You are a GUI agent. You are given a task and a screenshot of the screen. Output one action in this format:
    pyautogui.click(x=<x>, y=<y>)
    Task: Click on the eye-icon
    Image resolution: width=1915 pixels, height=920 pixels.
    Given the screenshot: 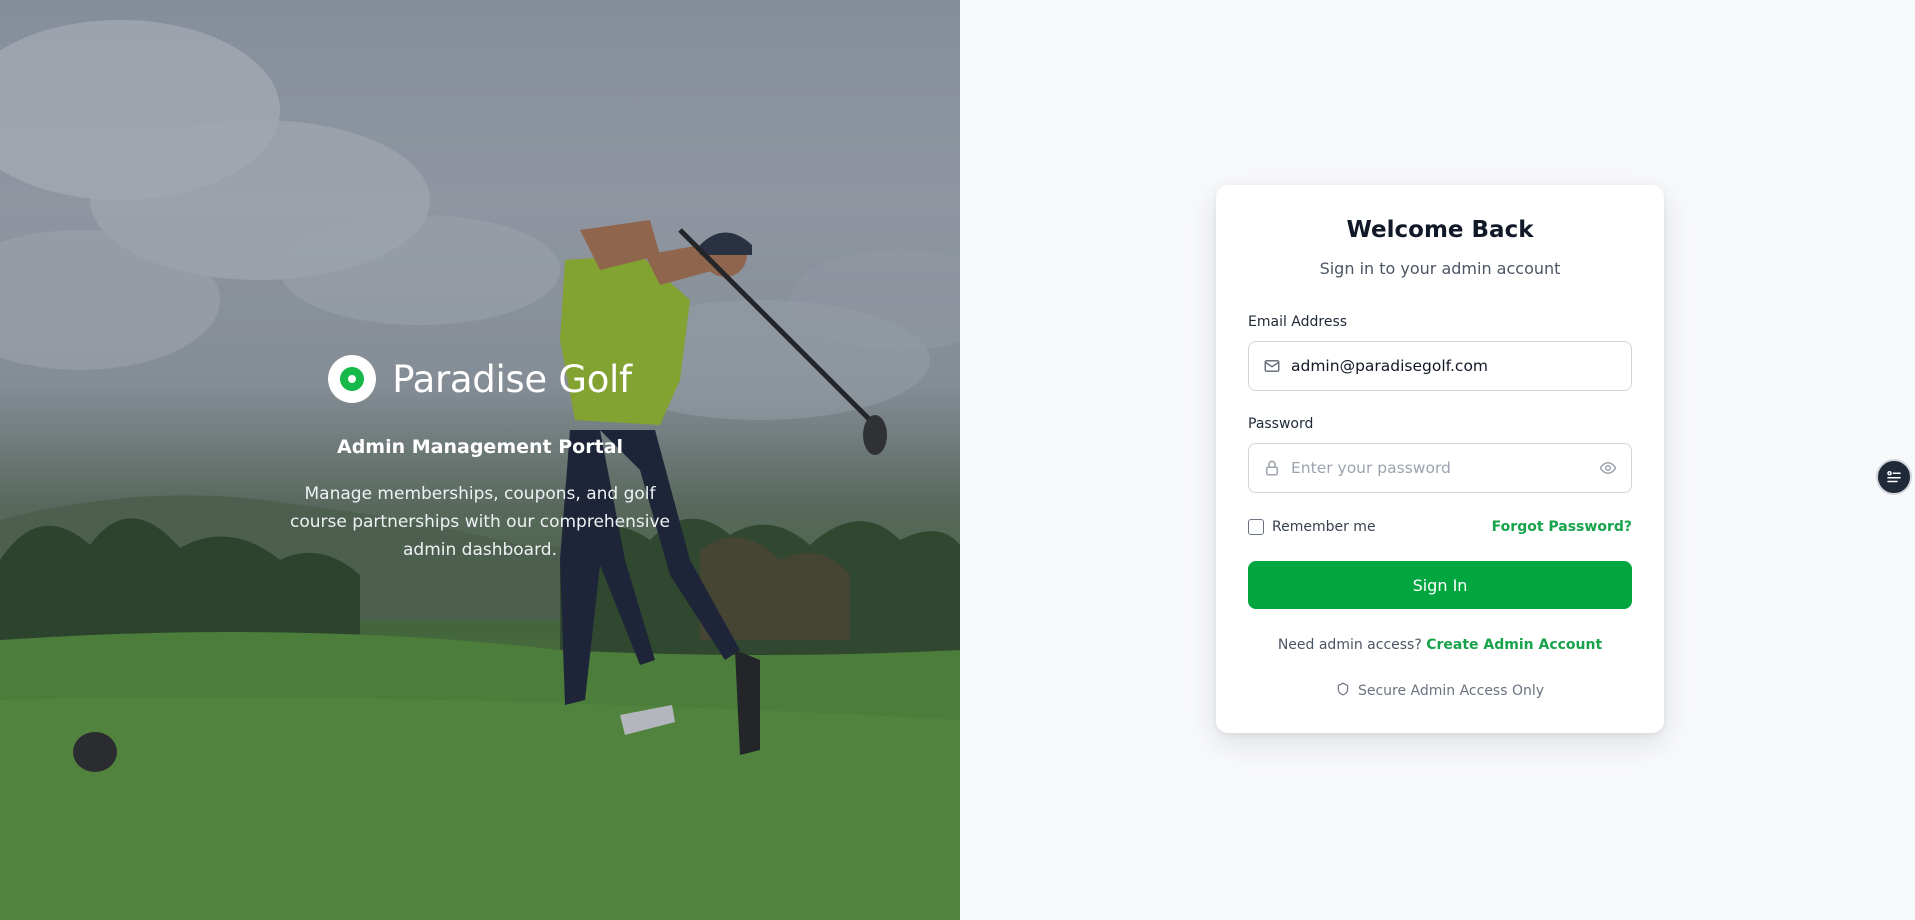 What is the action you would take?
    pyautogui.click(x=1608, y=468)
    